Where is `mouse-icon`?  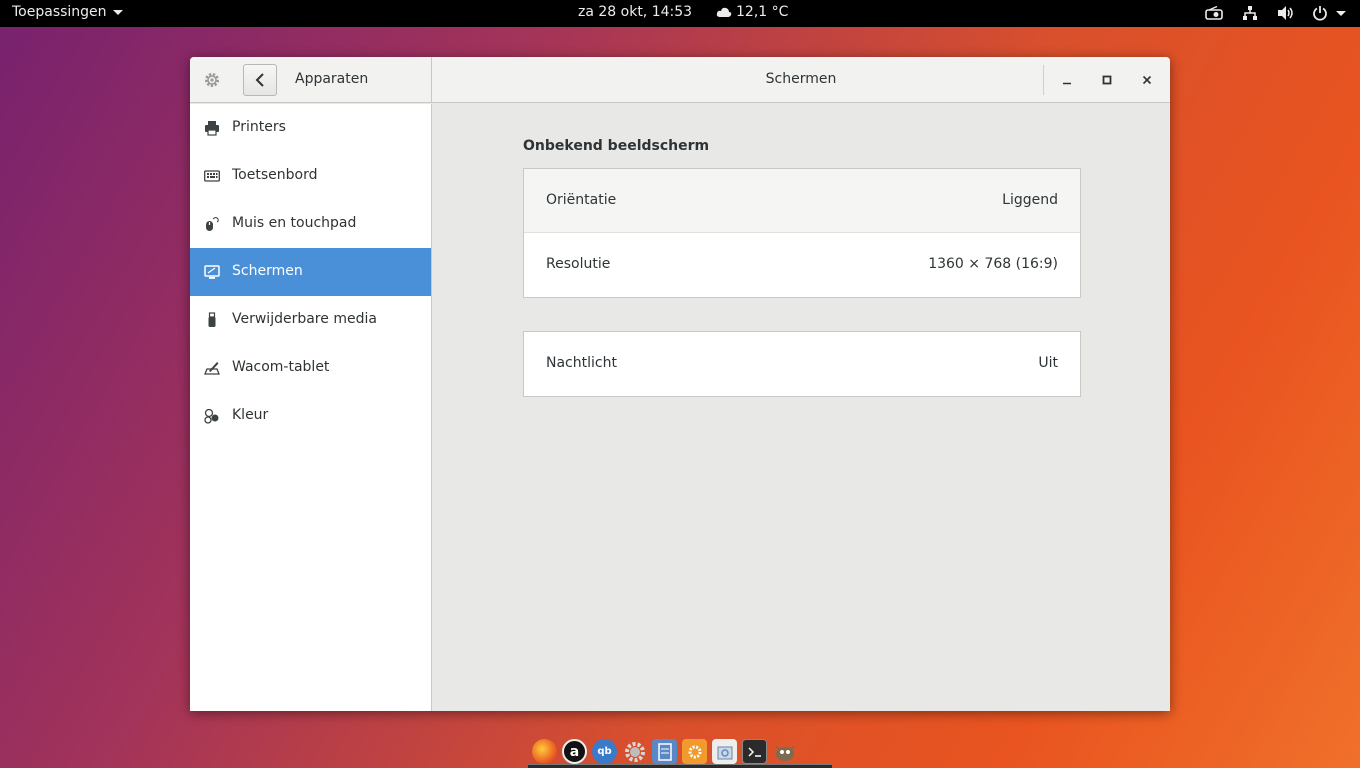 mouse-icon is located at coordinates (212, 224).